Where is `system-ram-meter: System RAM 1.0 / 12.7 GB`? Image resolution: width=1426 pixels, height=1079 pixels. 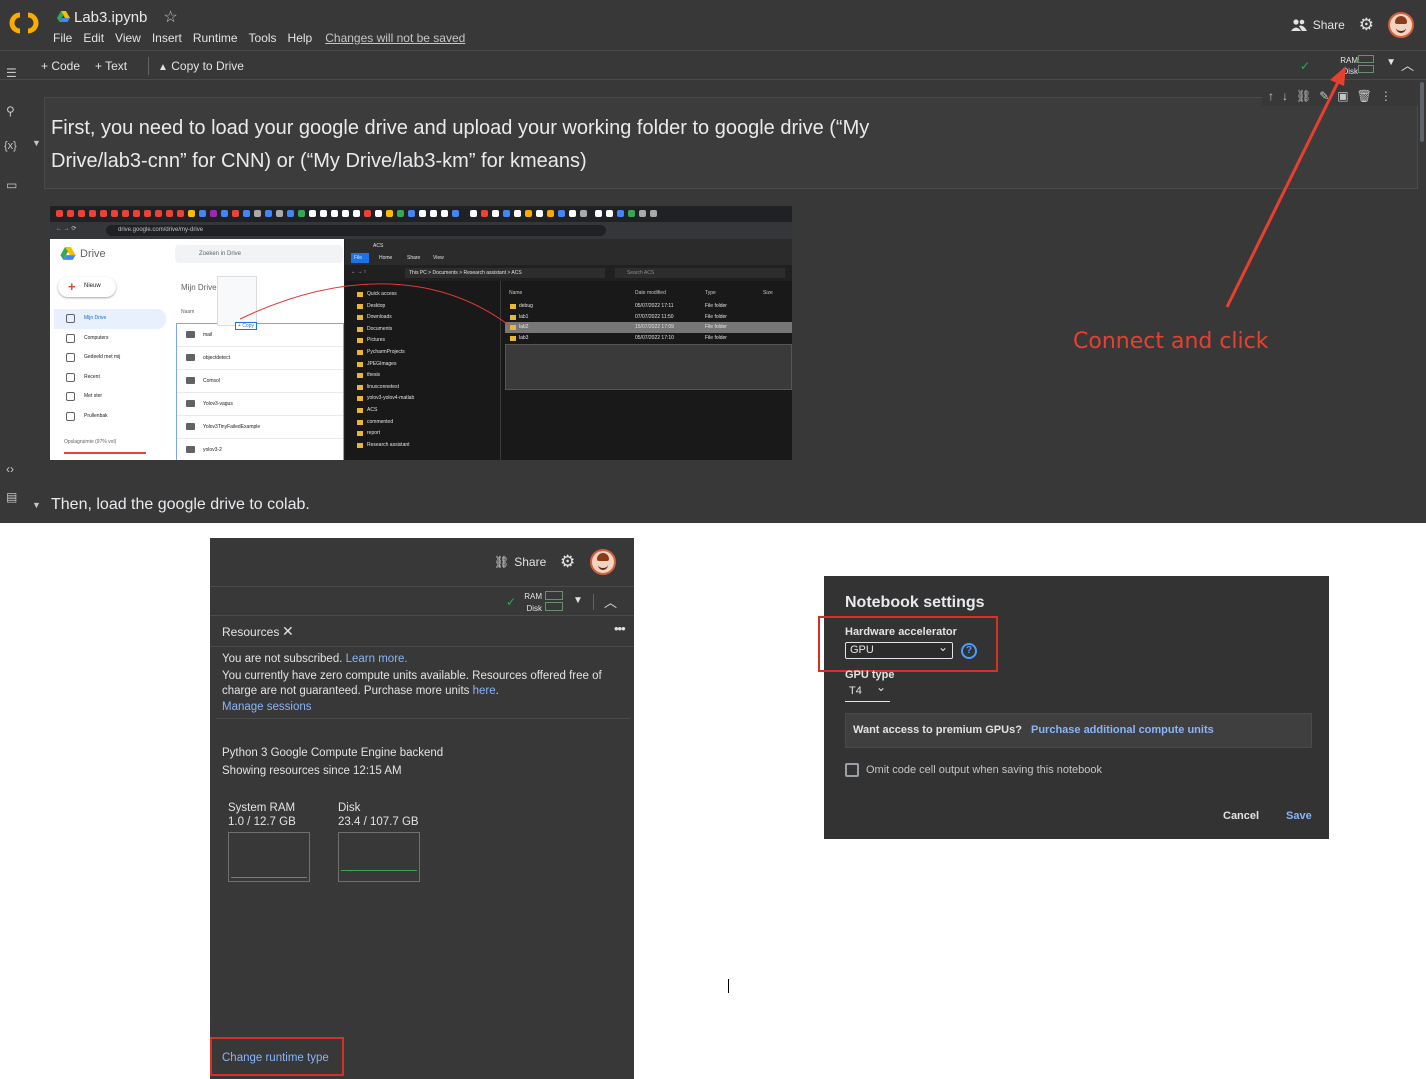 system-ram-meter: System RAM 1.0 / 12.7 GB is located at coordinates (269, 841).